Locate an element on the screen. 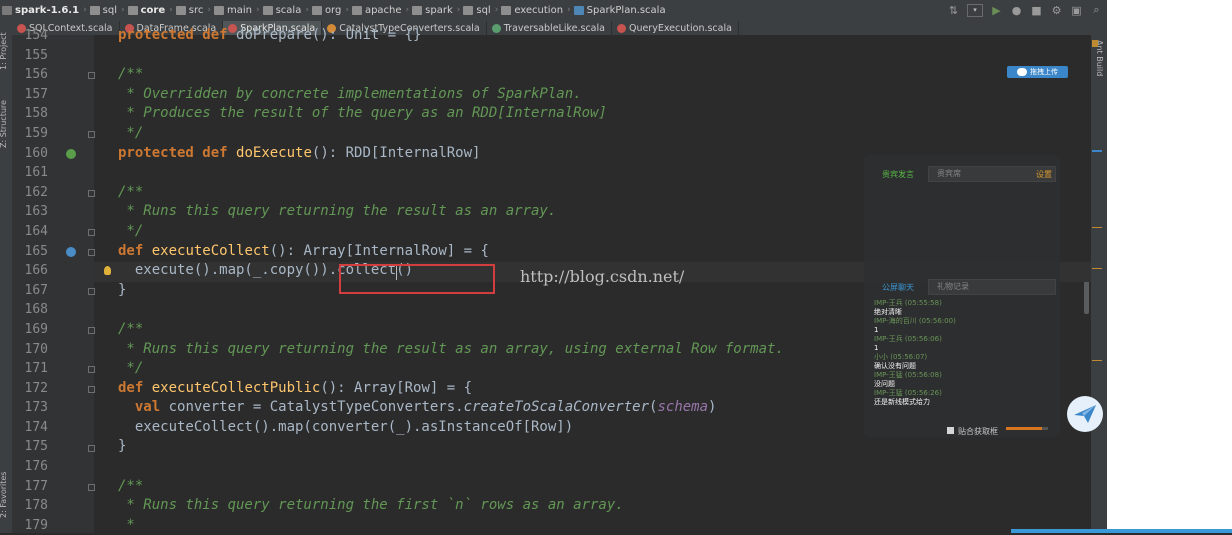 The height and width of the screenshot is (535, 1232). build-icon: ⇅ is located at coordinates (953, 10).